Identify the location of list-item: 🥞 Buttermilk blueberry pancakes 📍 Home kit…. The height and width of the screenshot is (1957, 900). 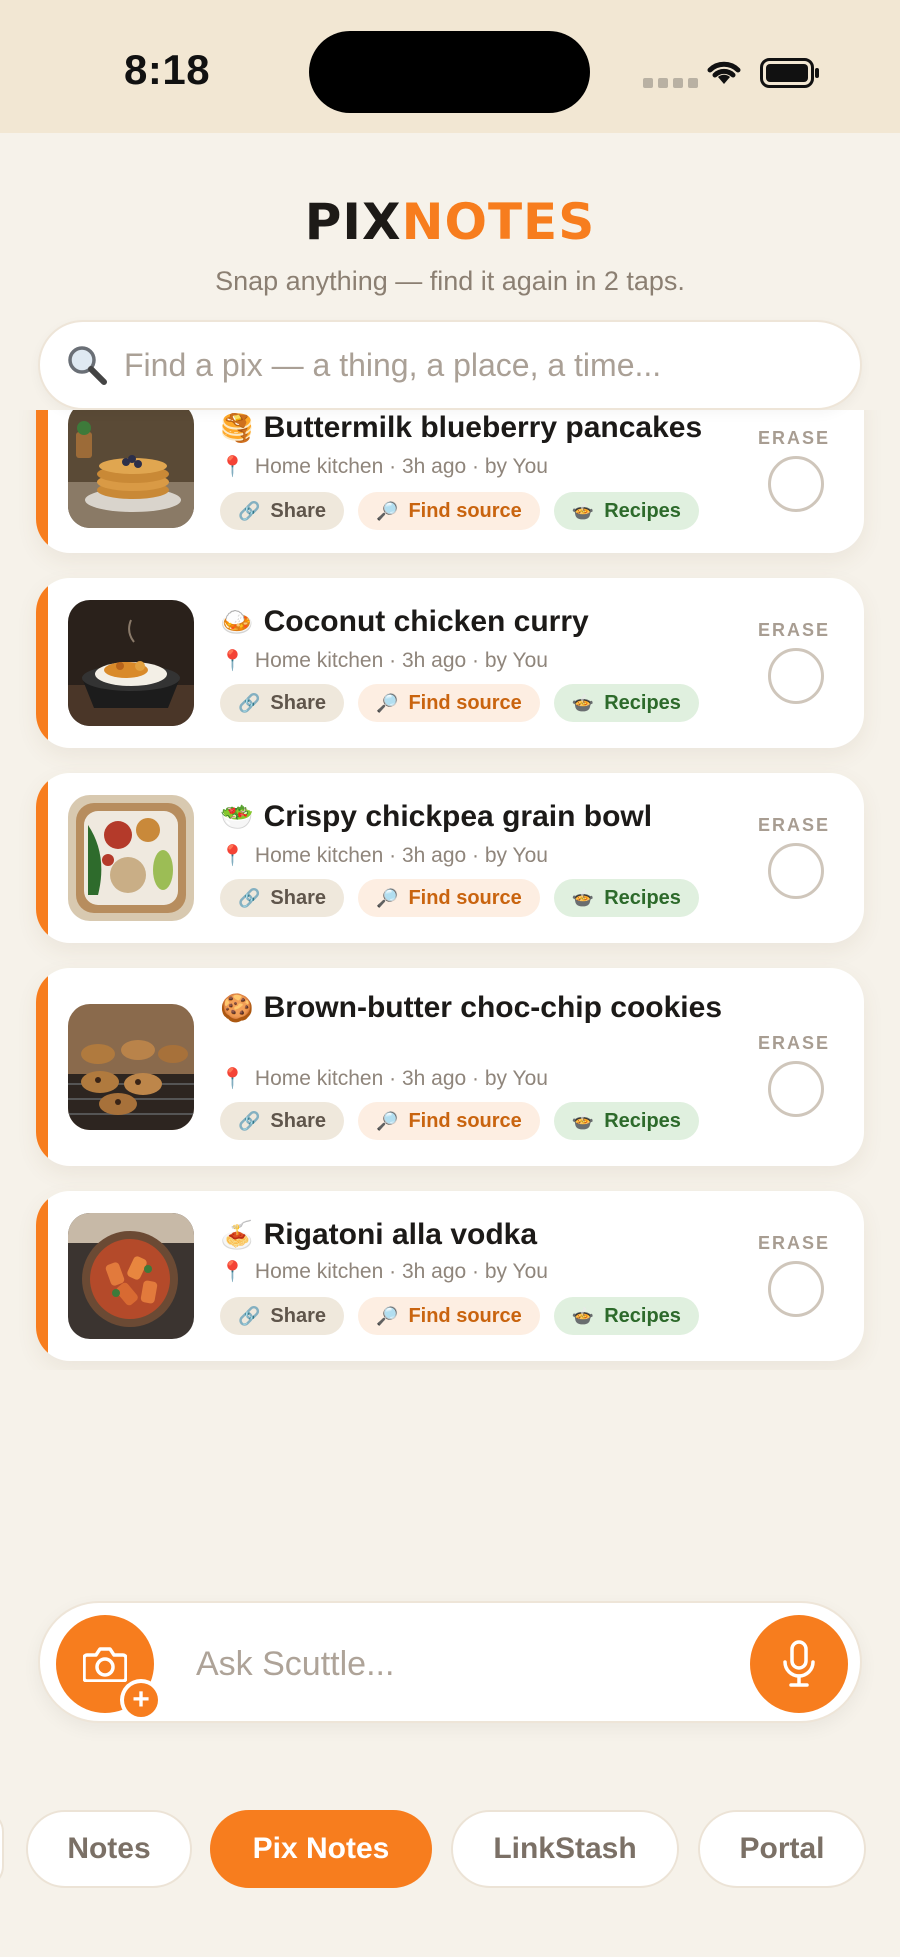
(450, 481).